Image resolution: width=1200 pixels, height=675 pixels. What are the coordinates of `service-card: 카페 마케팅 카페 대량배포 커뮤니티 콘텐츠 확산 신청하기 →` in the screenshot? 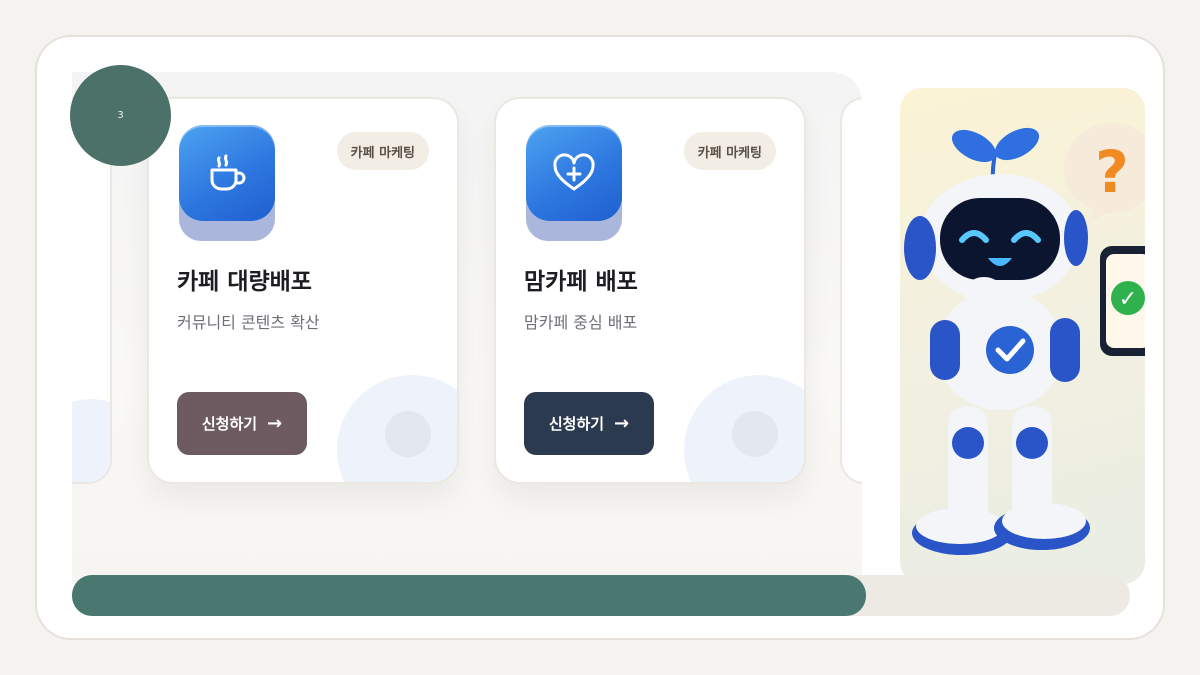 It's located at (303, 290).